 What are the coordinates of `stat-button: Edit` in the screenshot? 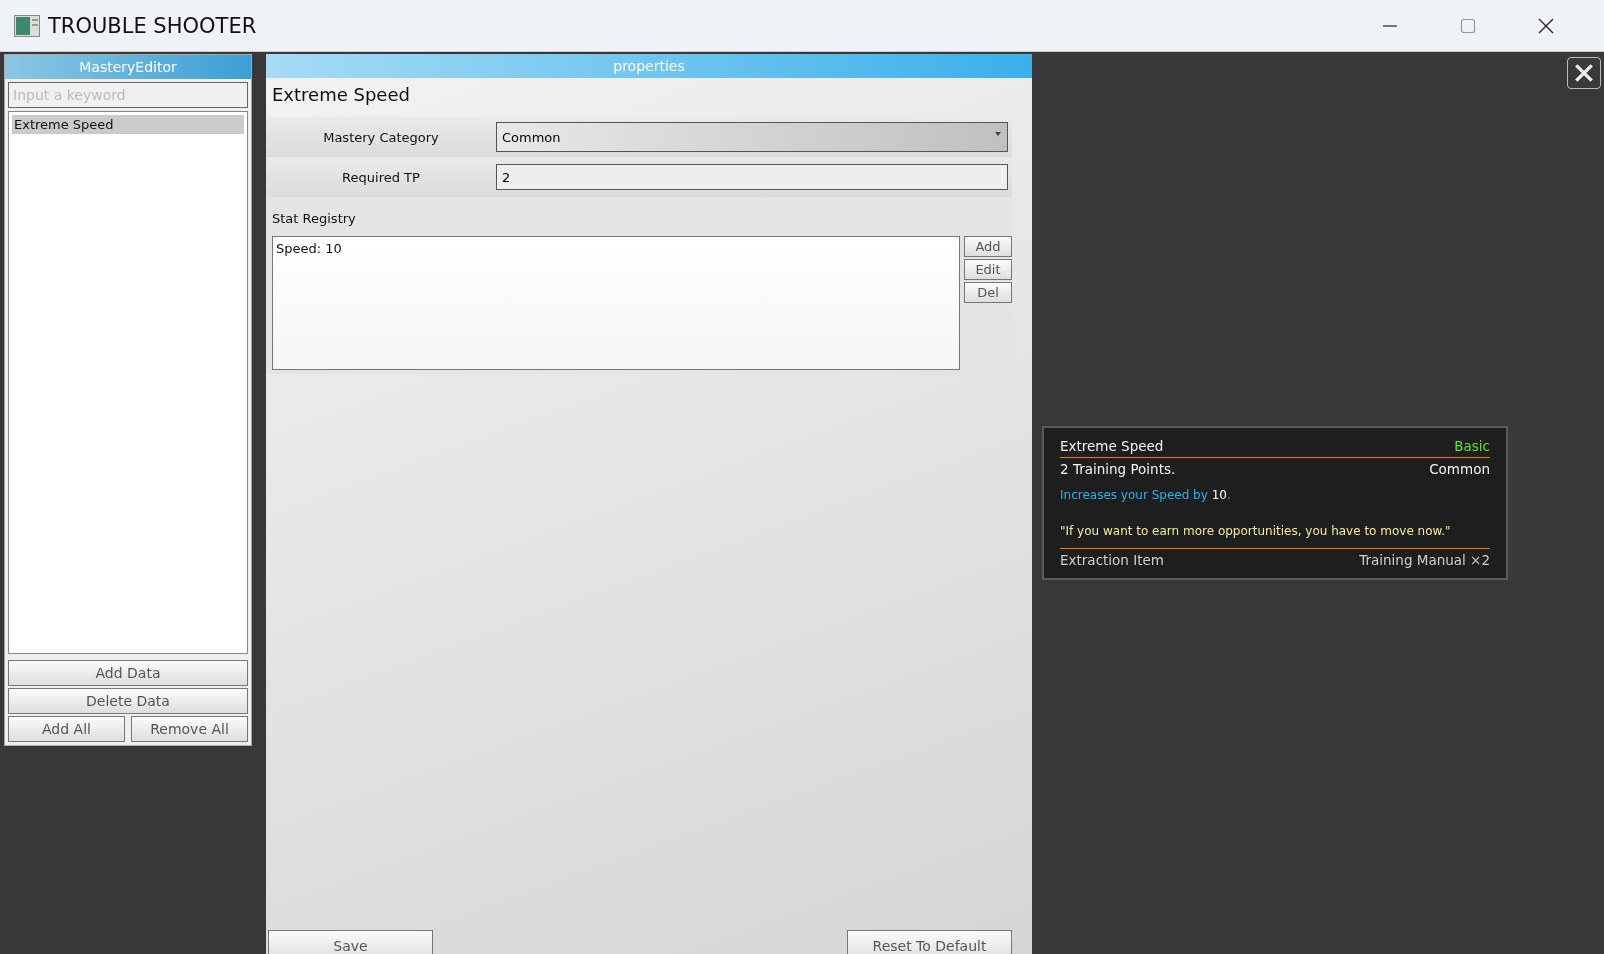 It's located at (988, 269).